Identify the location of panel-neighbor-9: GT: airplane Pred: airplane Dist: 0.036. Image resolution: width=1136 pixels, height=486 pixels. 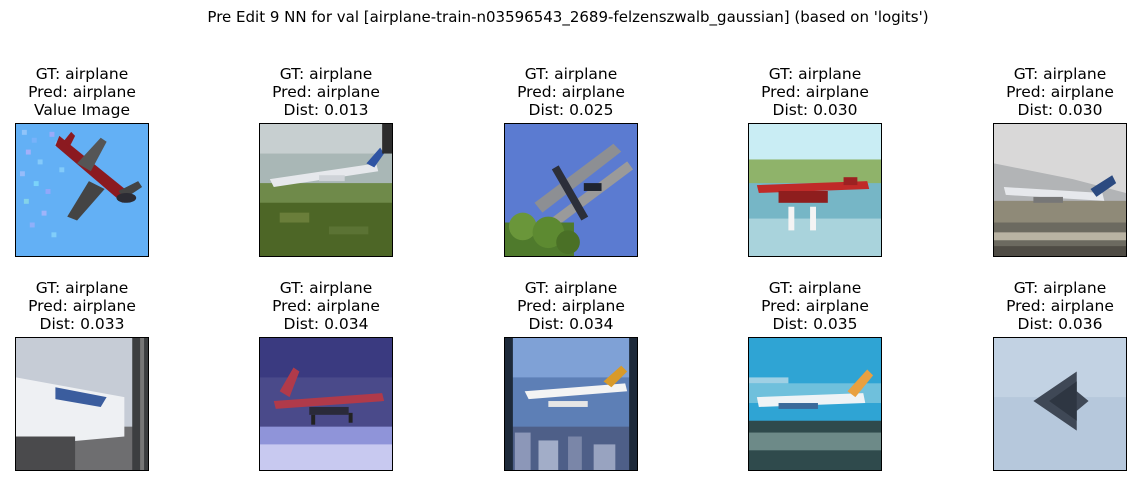
(1058, 306).